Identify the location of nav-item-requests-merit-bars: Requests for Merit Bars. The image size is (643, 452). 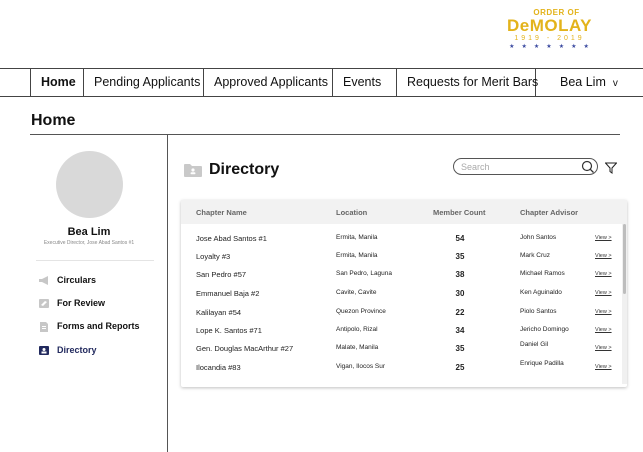
(467, 82).